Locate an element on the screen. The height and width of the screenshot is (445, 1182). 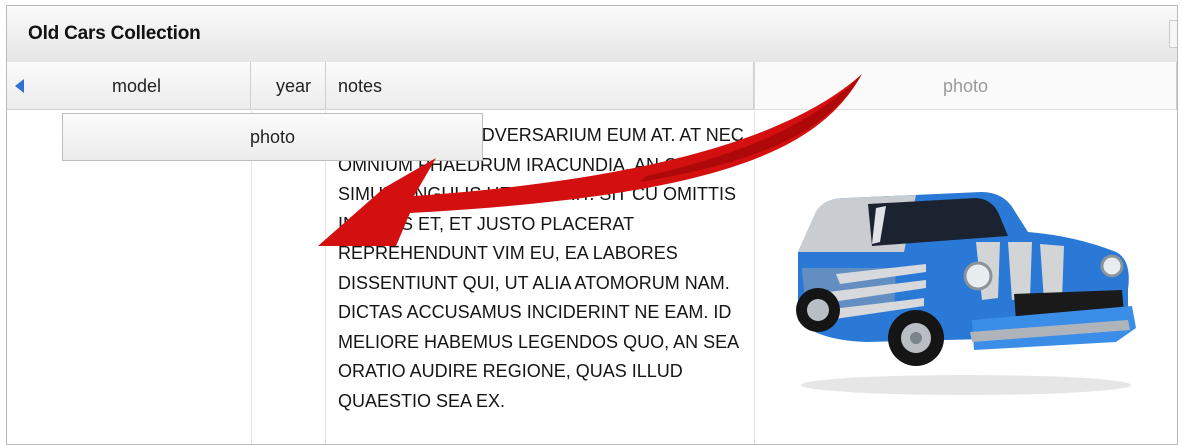
header-tool-button is located at coordinates (1173, 34).